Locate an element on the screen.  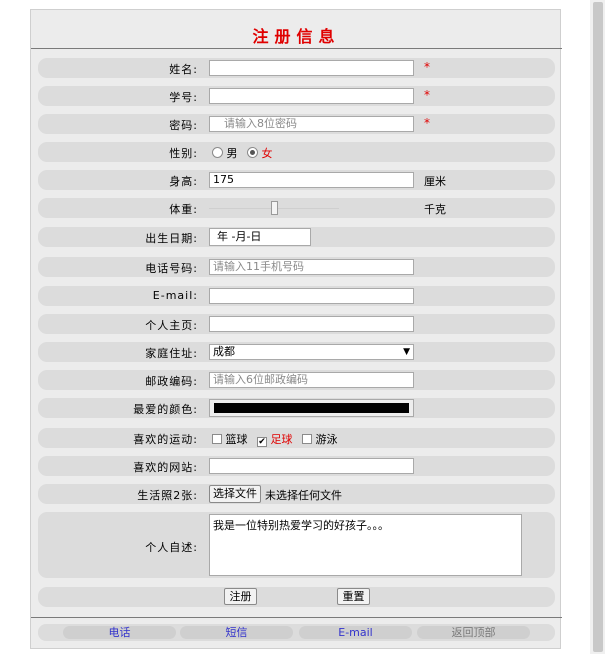
height-input: 175 is located at coordinates (311, 180).